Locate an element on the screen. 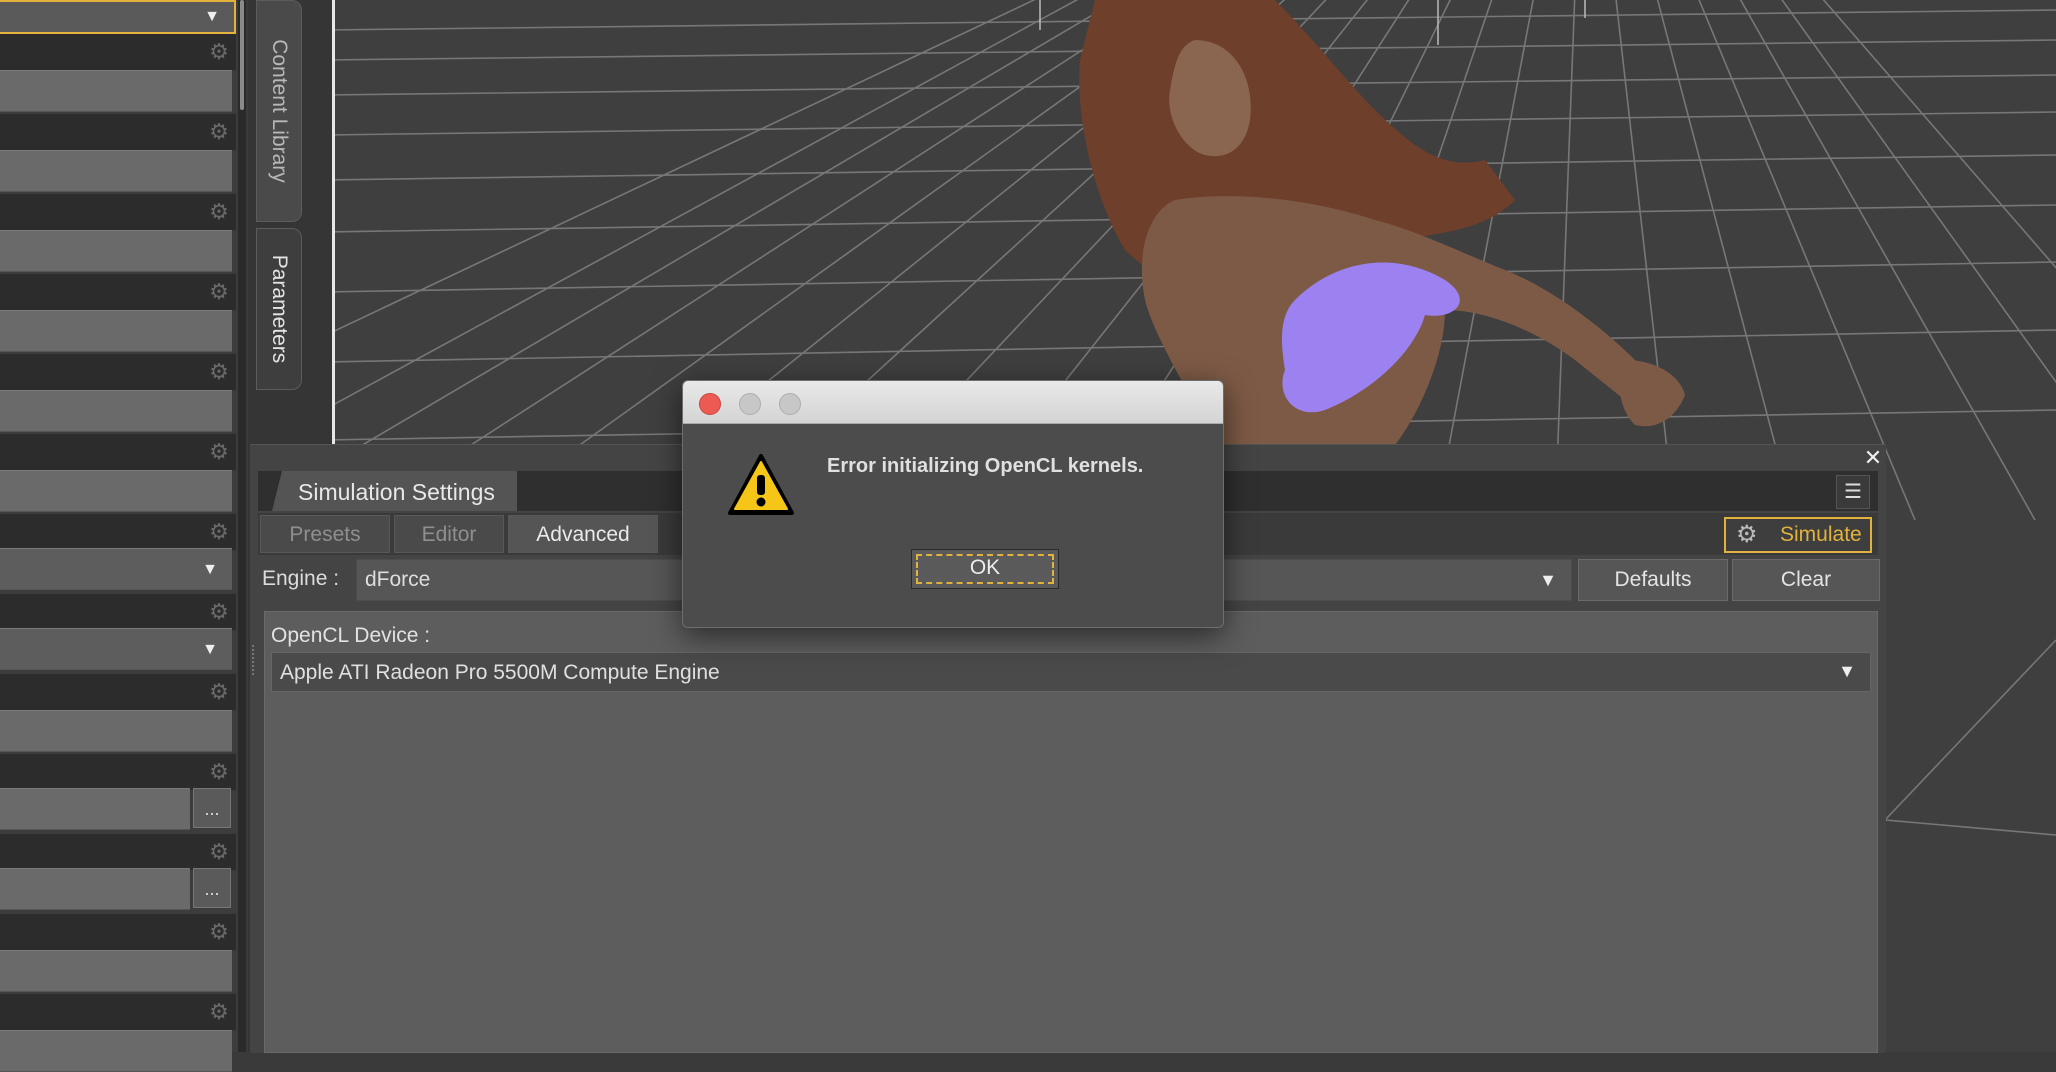  error-dialog: Error initializing OpenCL kernels. OK is located at coordinates (953, 504).